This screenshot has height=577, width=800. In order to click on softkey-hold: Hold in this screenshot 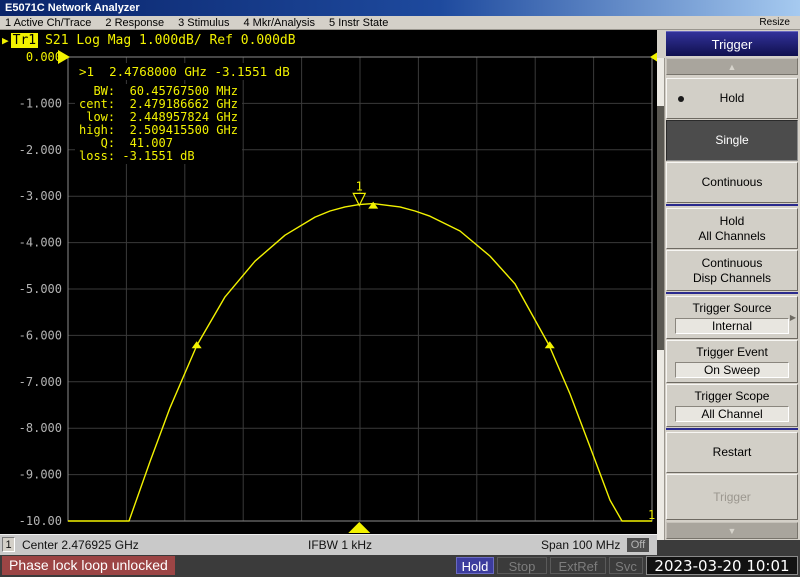, I will do `click(732, 98)`.